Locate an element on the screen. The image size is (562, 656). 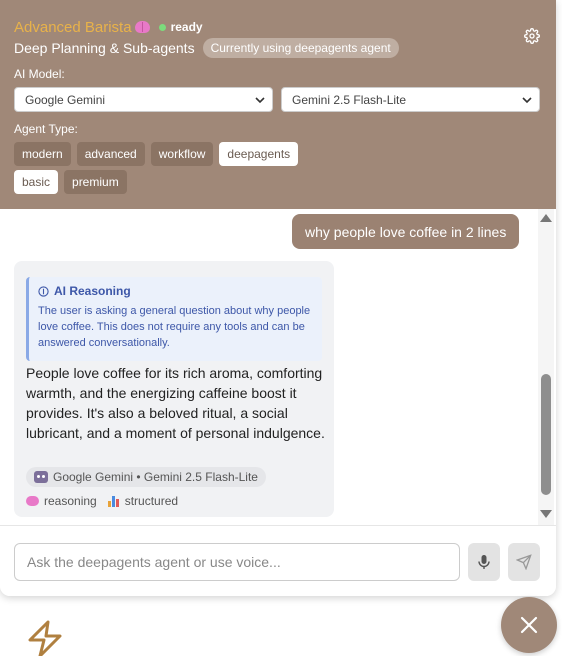
agent-type-workflow: workflow is located at coordinates (182, 154).